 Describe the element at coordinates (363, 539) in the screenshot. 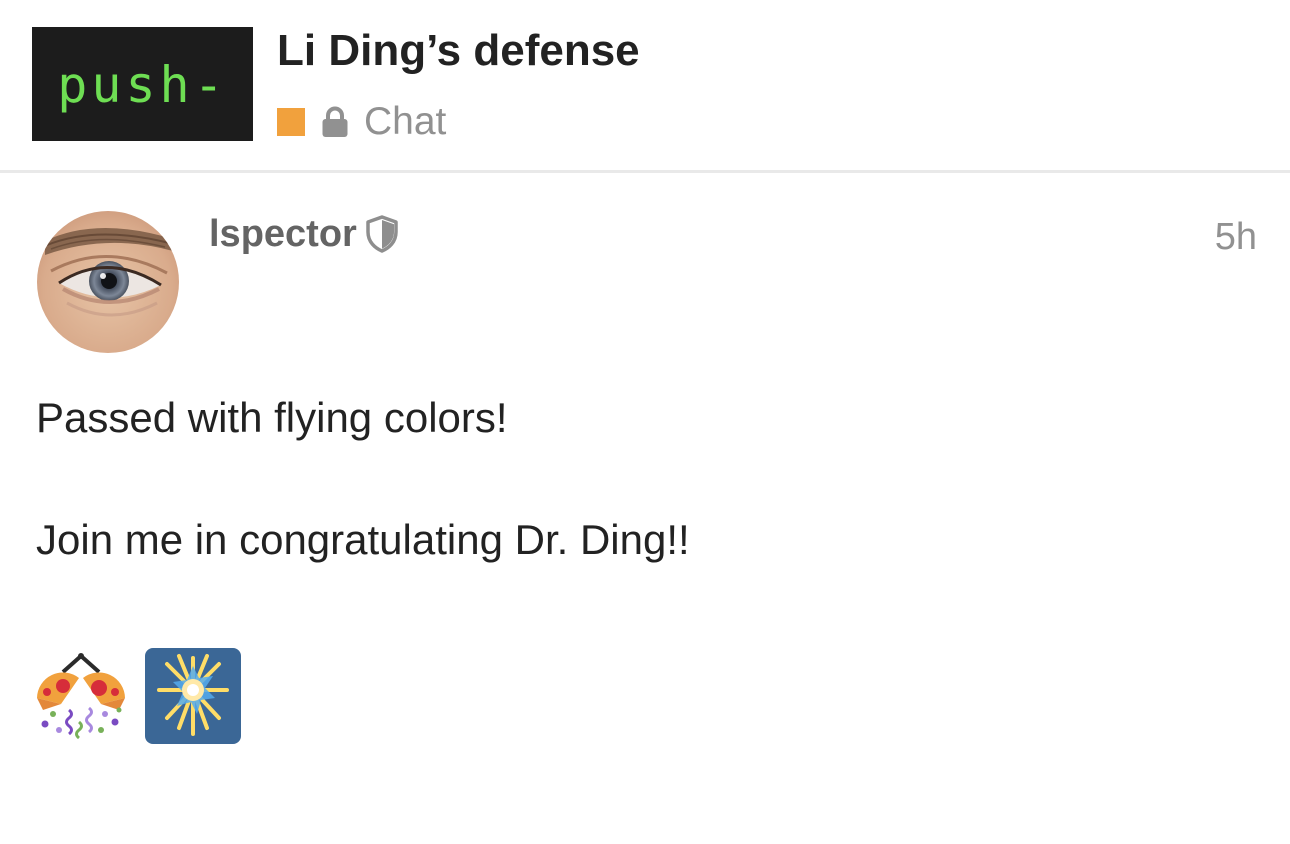

I see `post-paragraph: Join me in congratulating Dr. Ding!!` at that location.